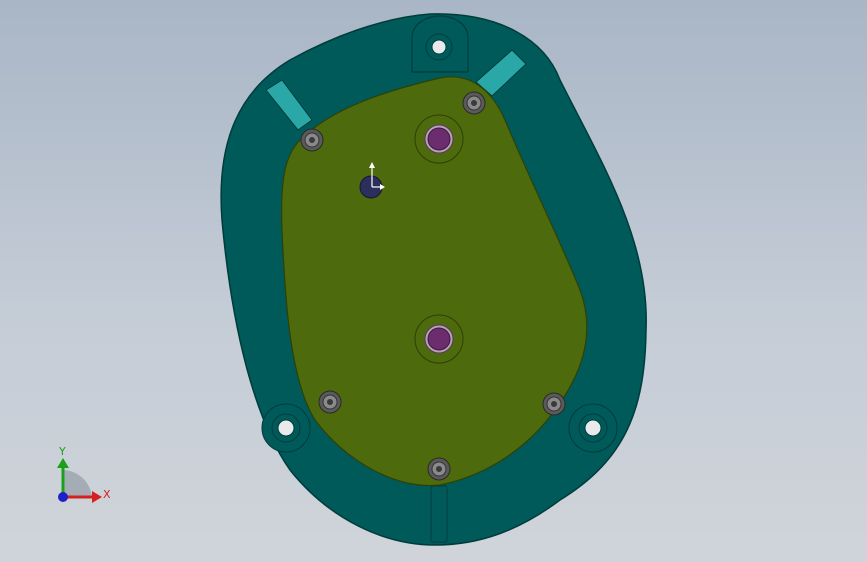  Describe the element at coordinates (63, 497) in the screenshot. I see `z-axis-dot` at that location.